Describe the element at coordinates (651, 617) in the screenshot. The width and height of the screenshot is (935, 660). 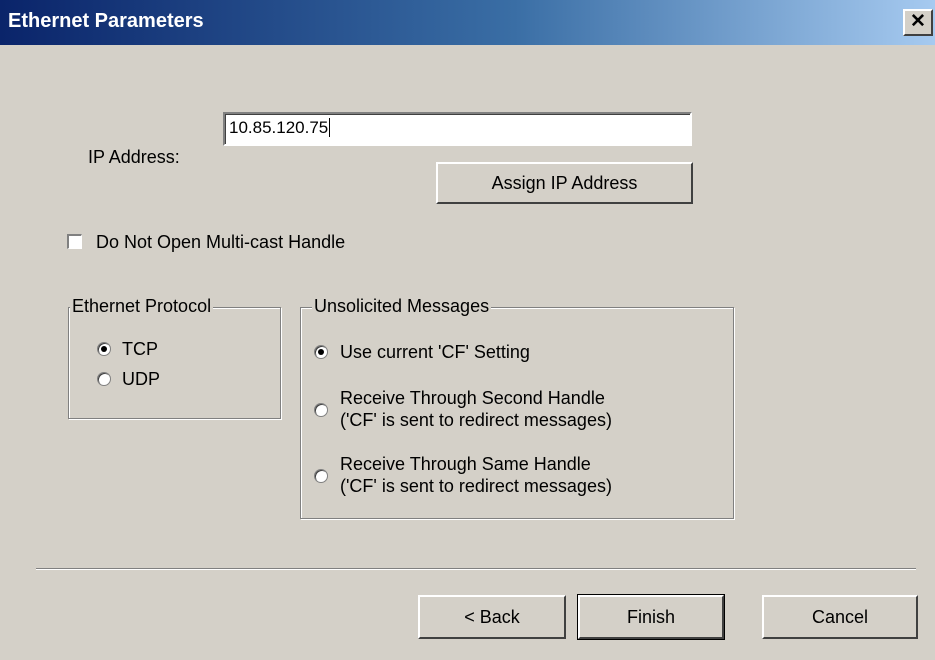
I see `finish-button: Finish` at that location.